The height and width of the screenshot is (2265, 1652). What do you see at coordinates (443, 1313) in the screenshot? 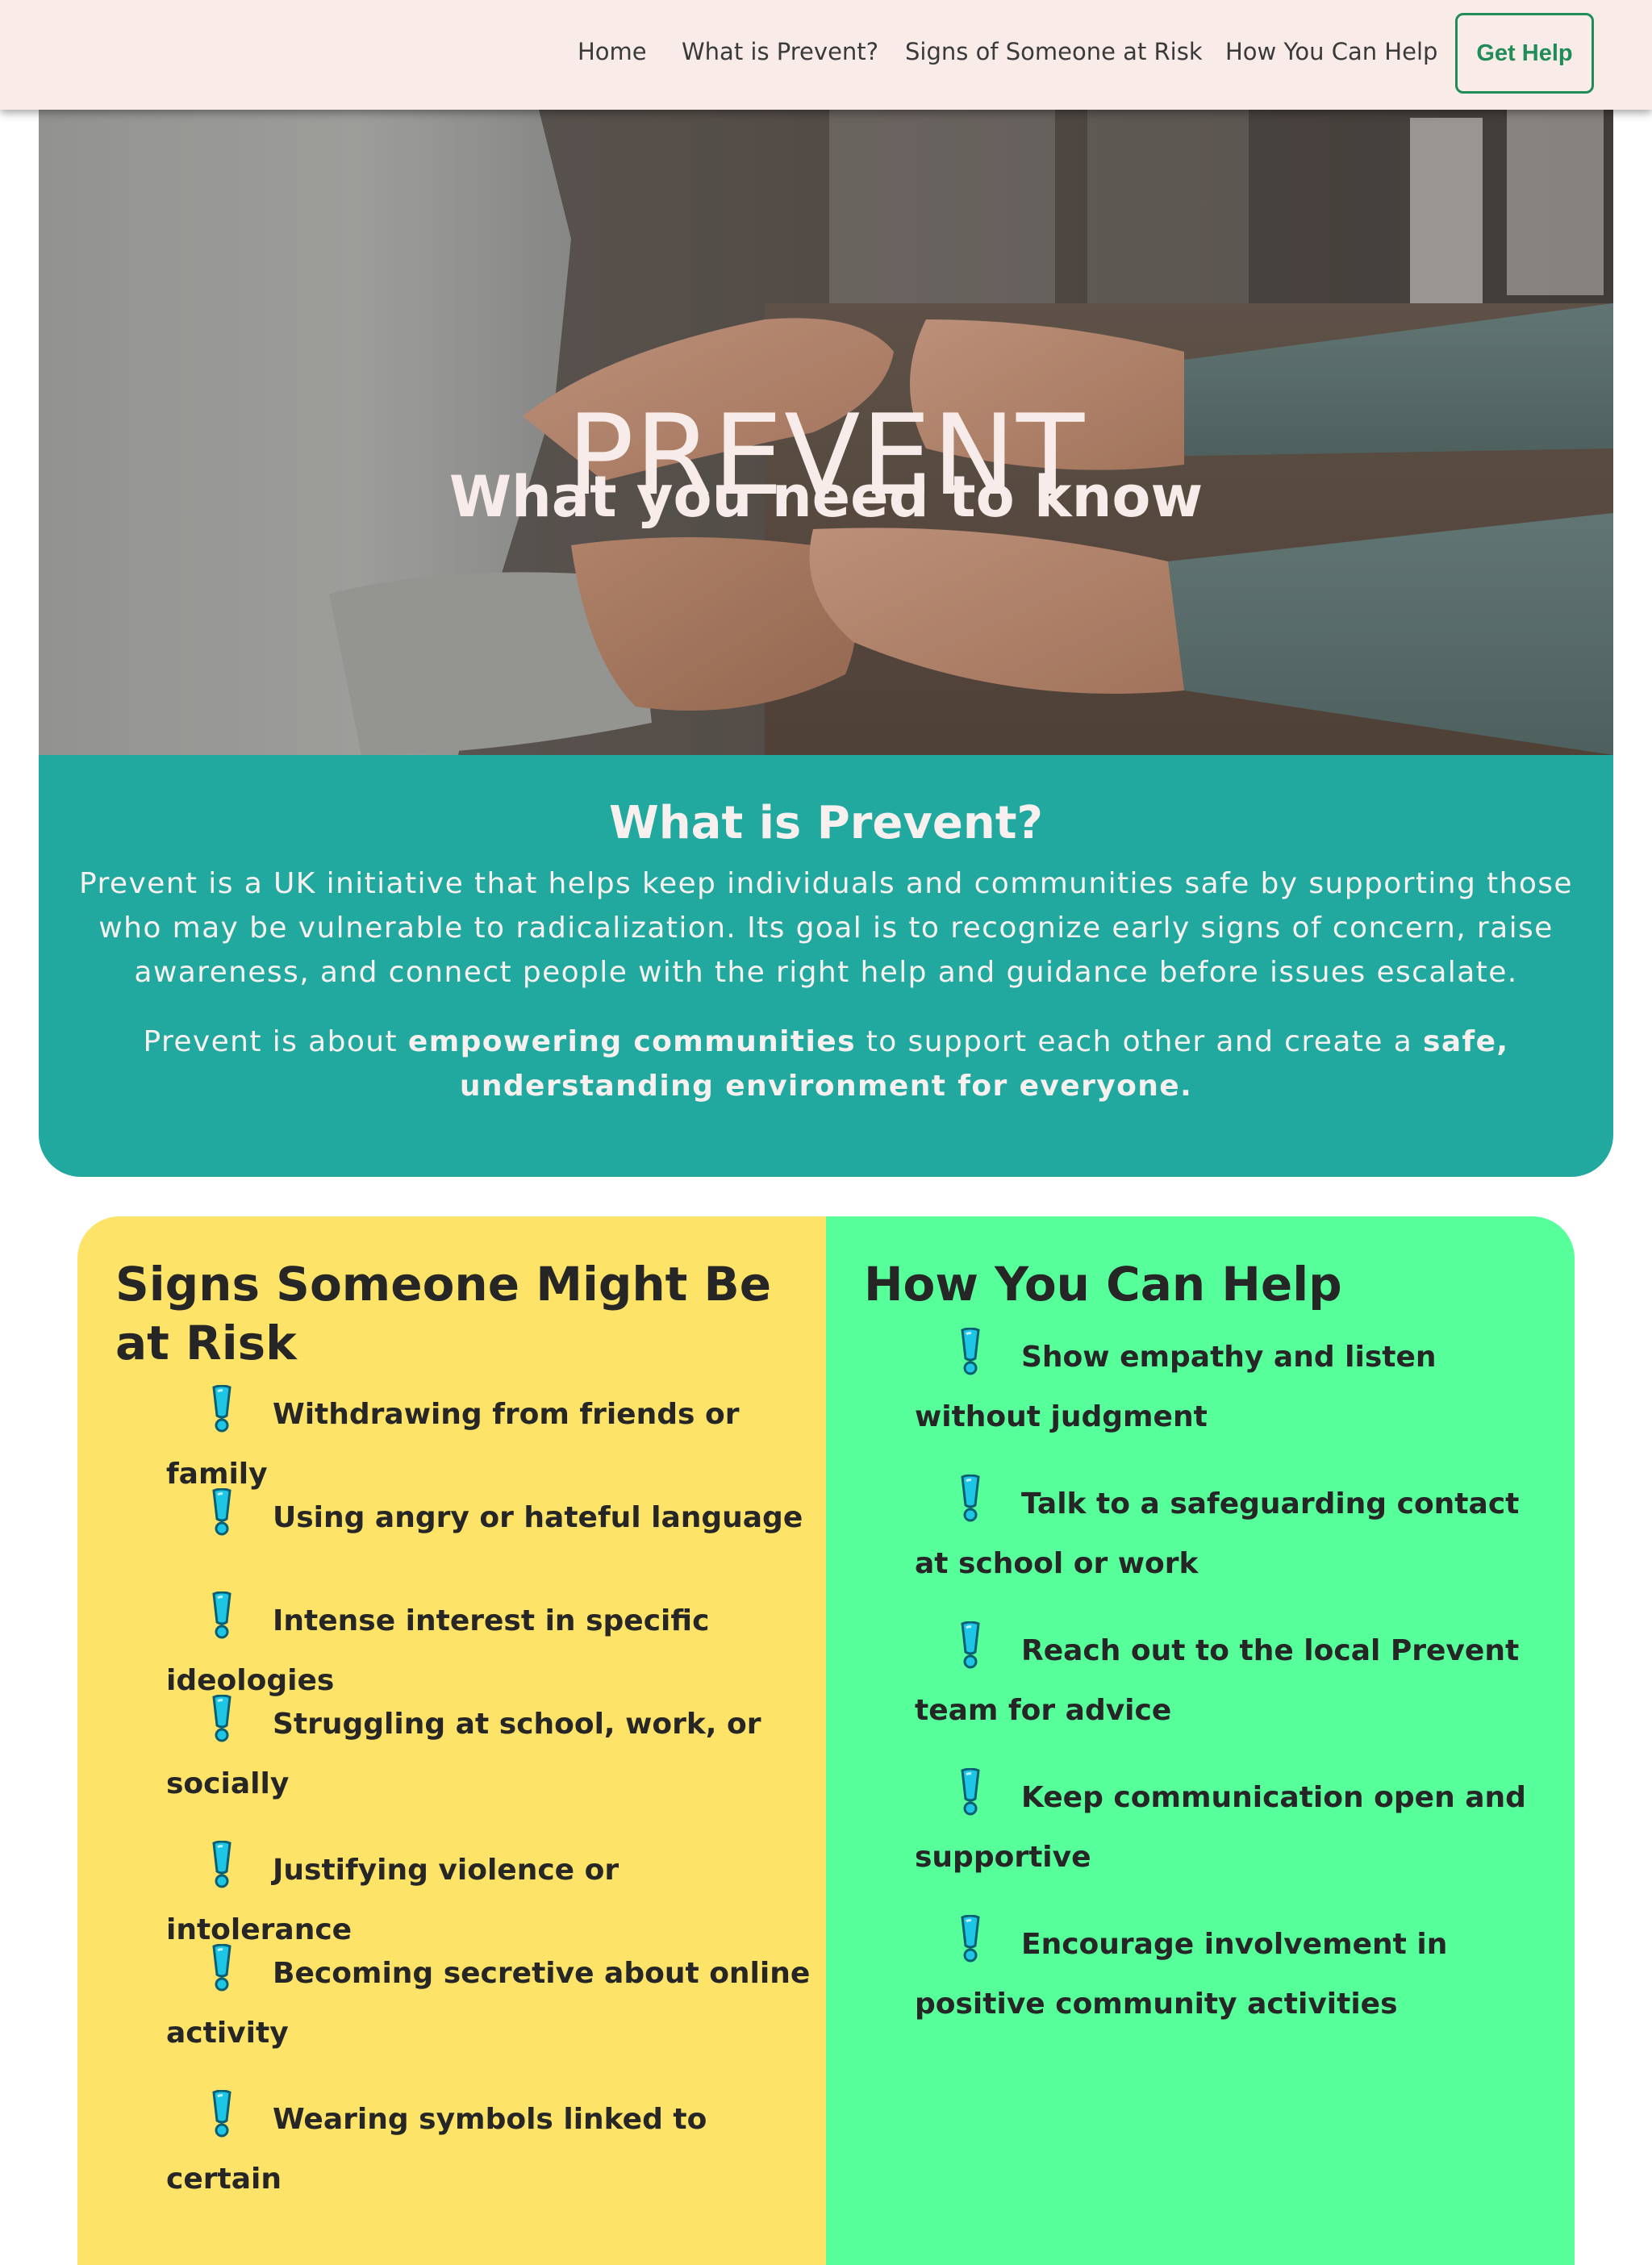
I see `signs-heading: Signs Someone Might Be at Risk` at bounding box center [443, 1313].